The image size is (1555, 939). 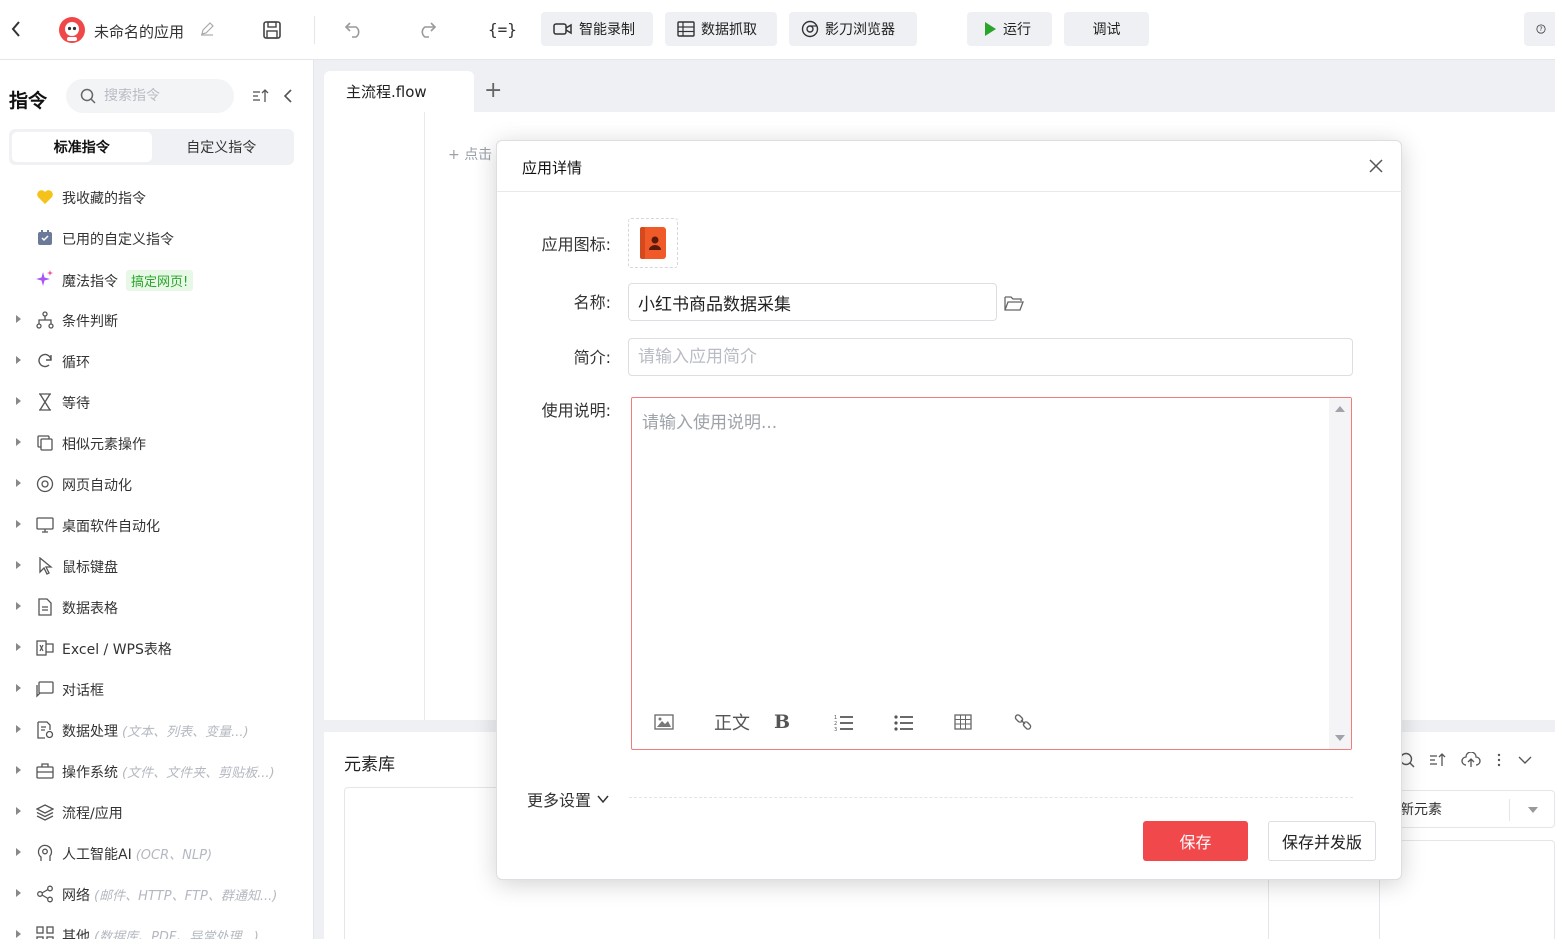 What do you see at coordinates (812, 302) in the screenshot?
I see `app-name-input` at bounding box center [812, 302].